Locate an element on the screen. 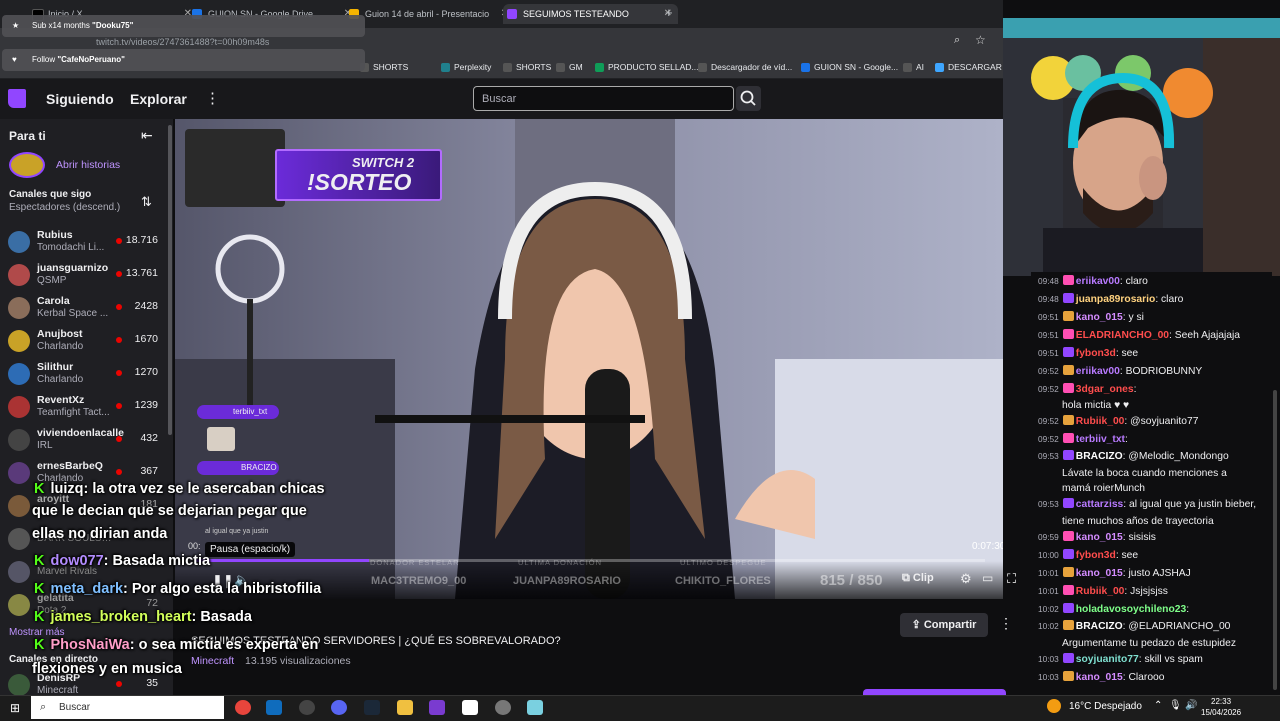 Image resolution: width=1280 pixels, height=721 pixels. chat-username: 3dgar_ones is located at coordinates (1105, 389).